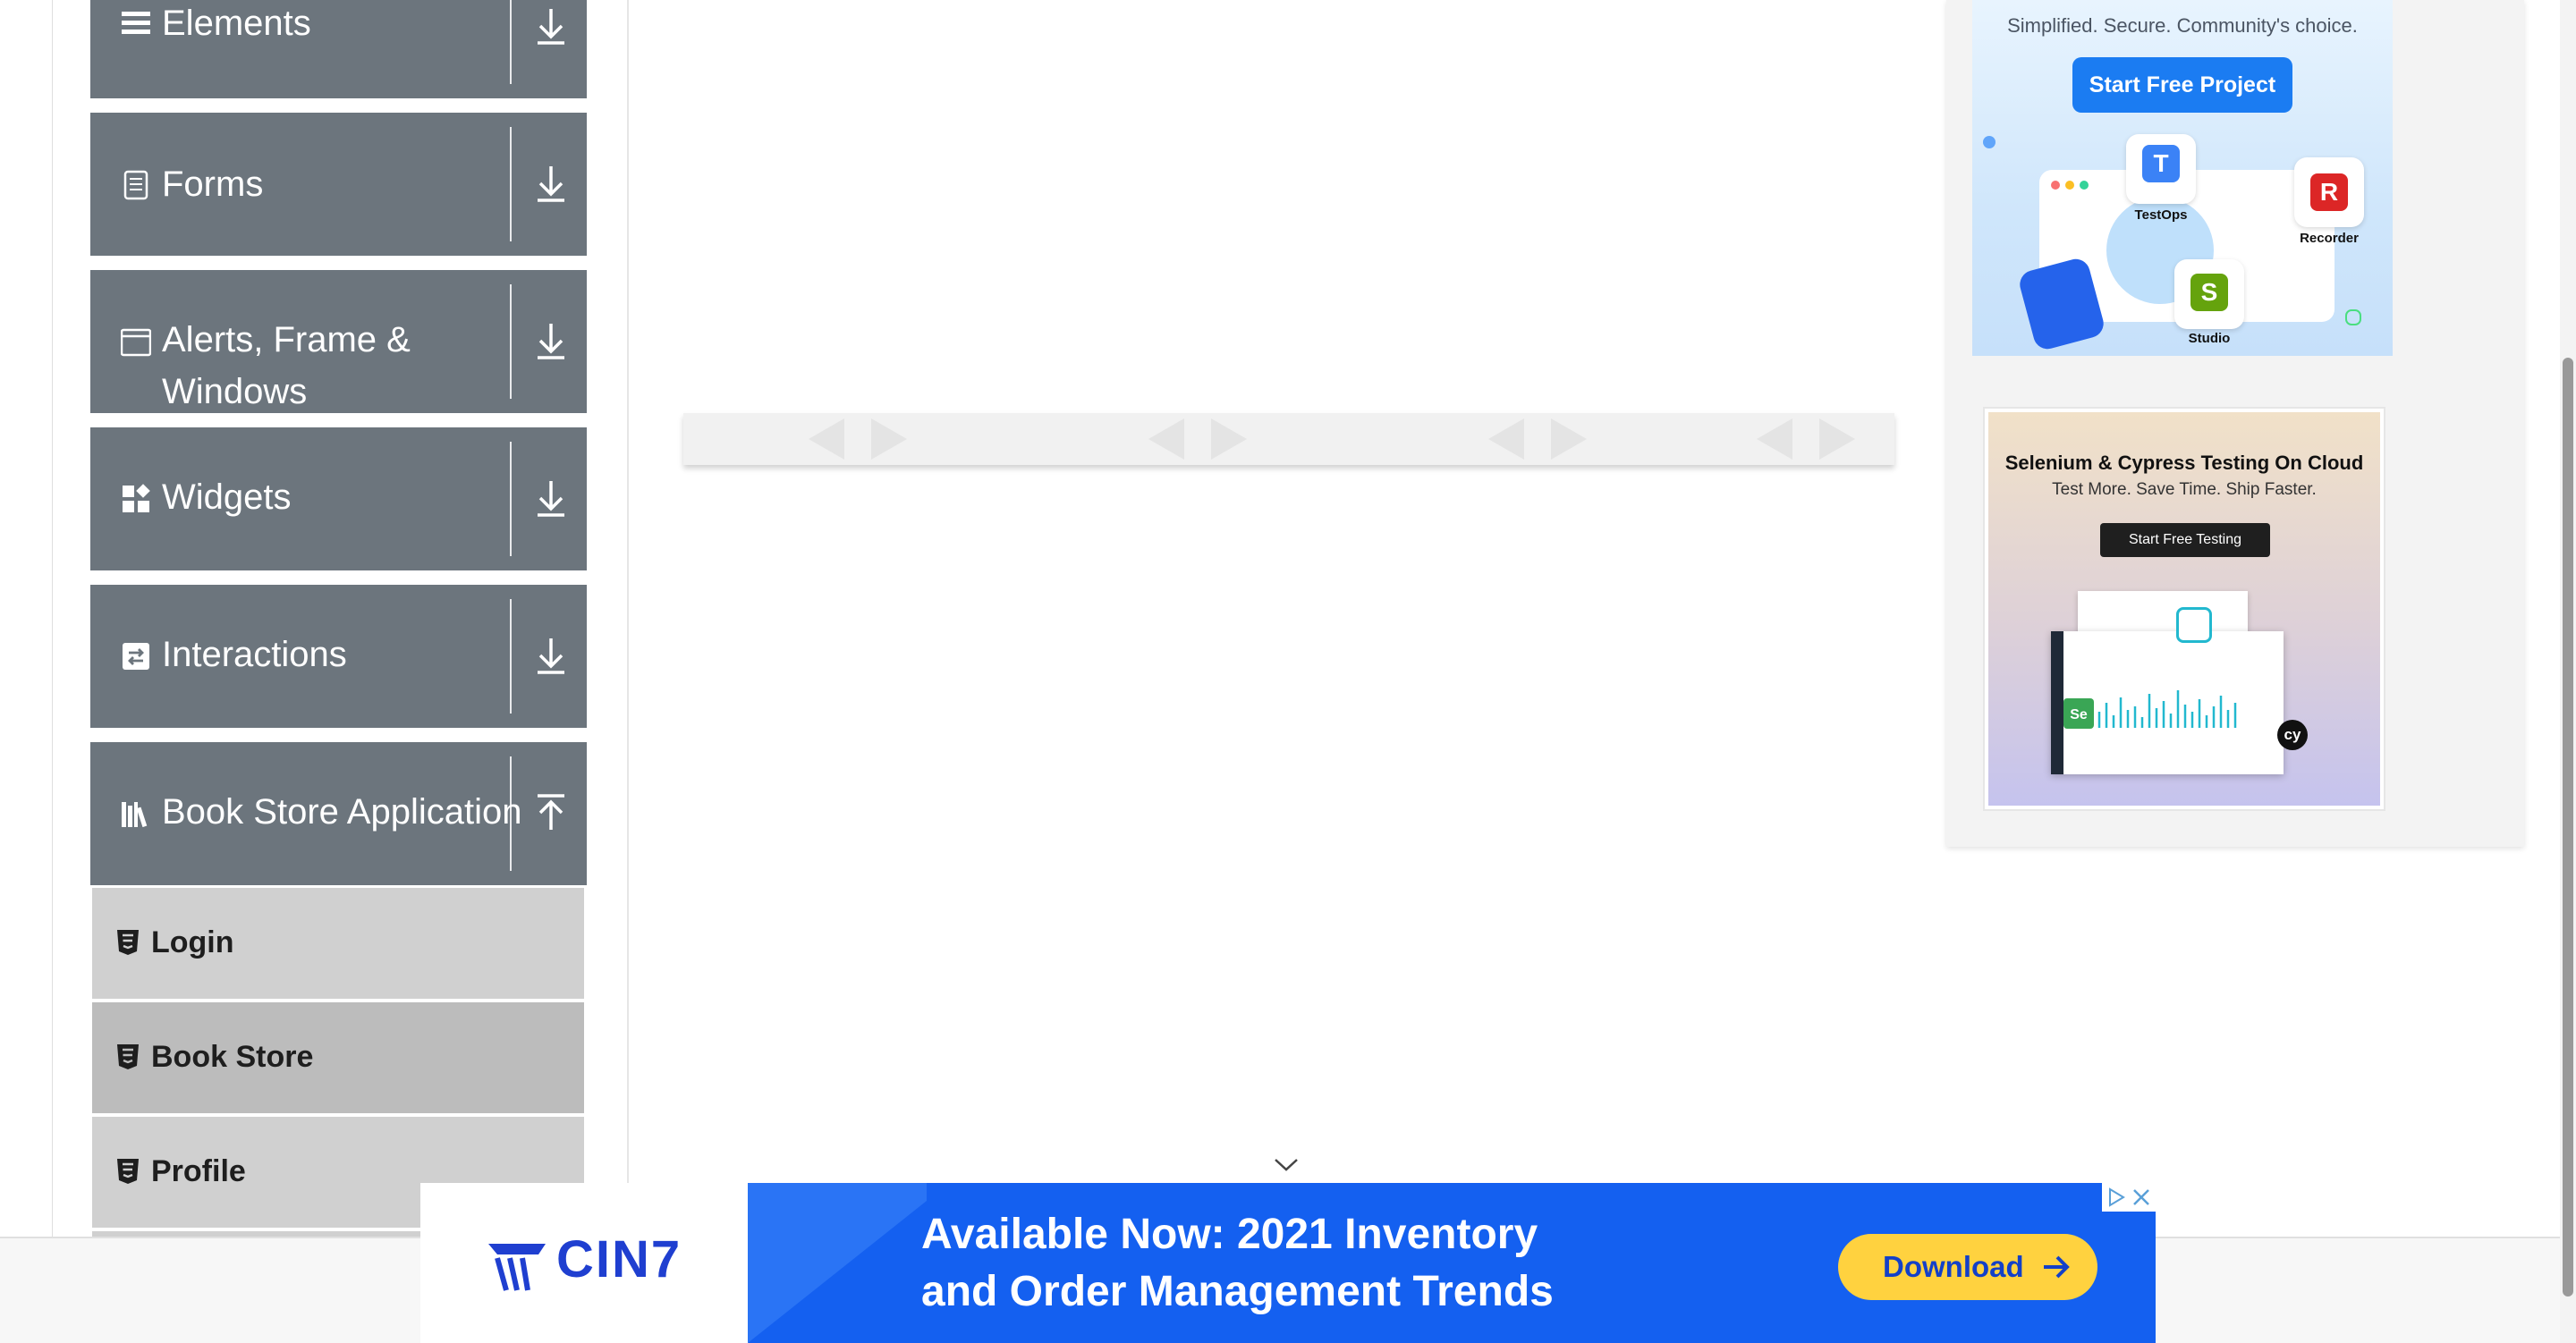 This screenshot has height=1343, width=2576. What do you see at coordinates (1237, 1291) in the screenshot?
I see `banner-headline-line2: and Order Management Trends` at bounding box center [1237, 1291].